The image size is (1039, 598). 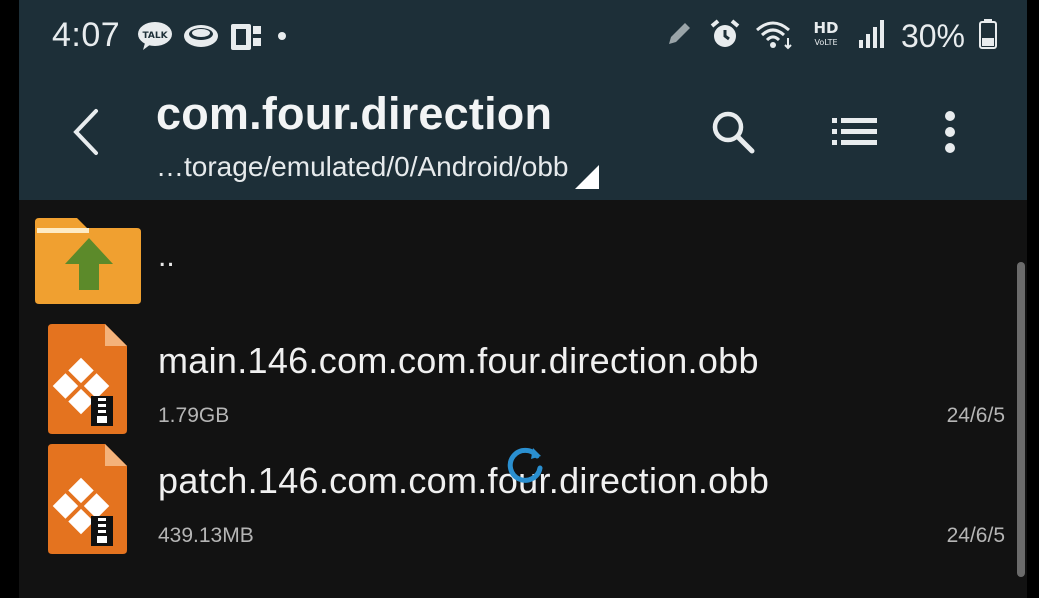 I want to click on pen-icon, so click(x=679, y=36).